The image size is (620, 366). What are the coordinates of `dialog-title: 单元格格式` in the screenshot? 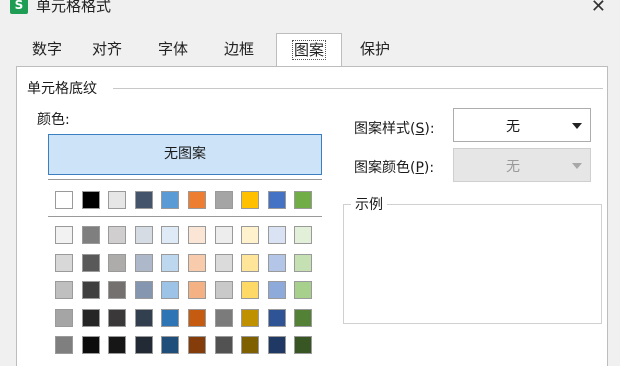 It's located at (74, 7).